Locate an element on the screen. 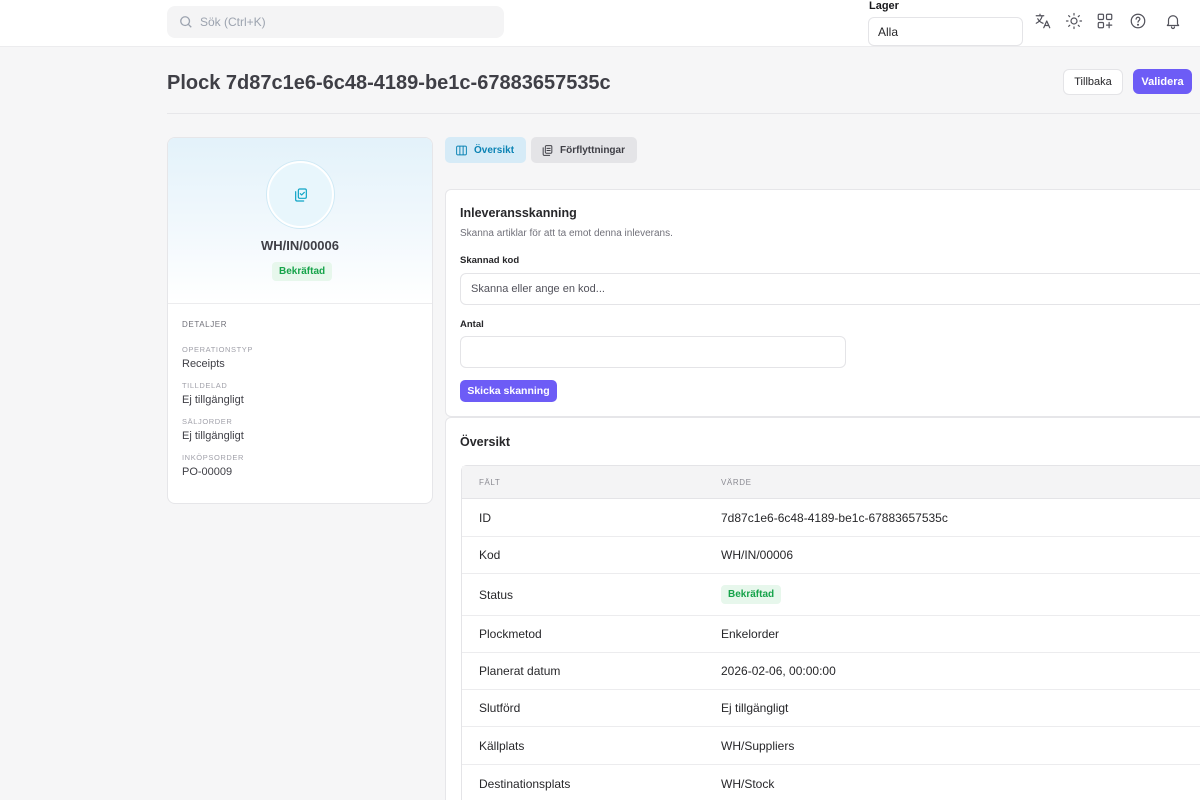  summary-hero: WH/IN/00006 Bekräftad is located at coordinates (300, 221).